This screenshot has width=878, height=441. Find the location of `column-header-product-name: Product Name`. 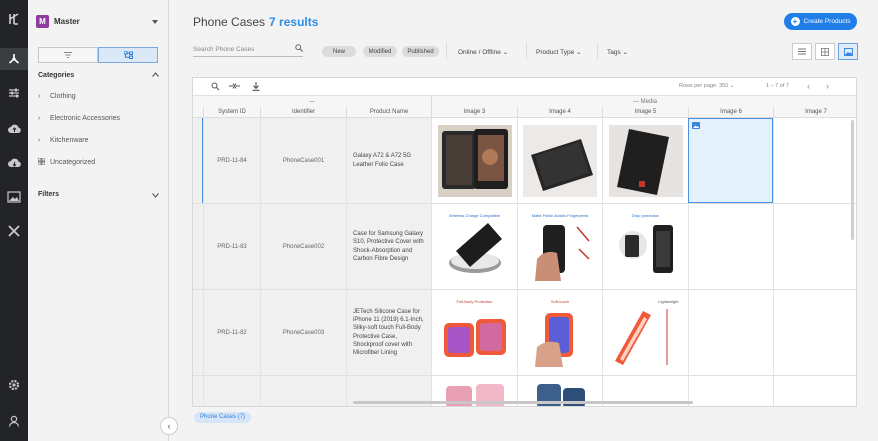

column-header-product-name: Product Name is located at coordinates (388, 112).